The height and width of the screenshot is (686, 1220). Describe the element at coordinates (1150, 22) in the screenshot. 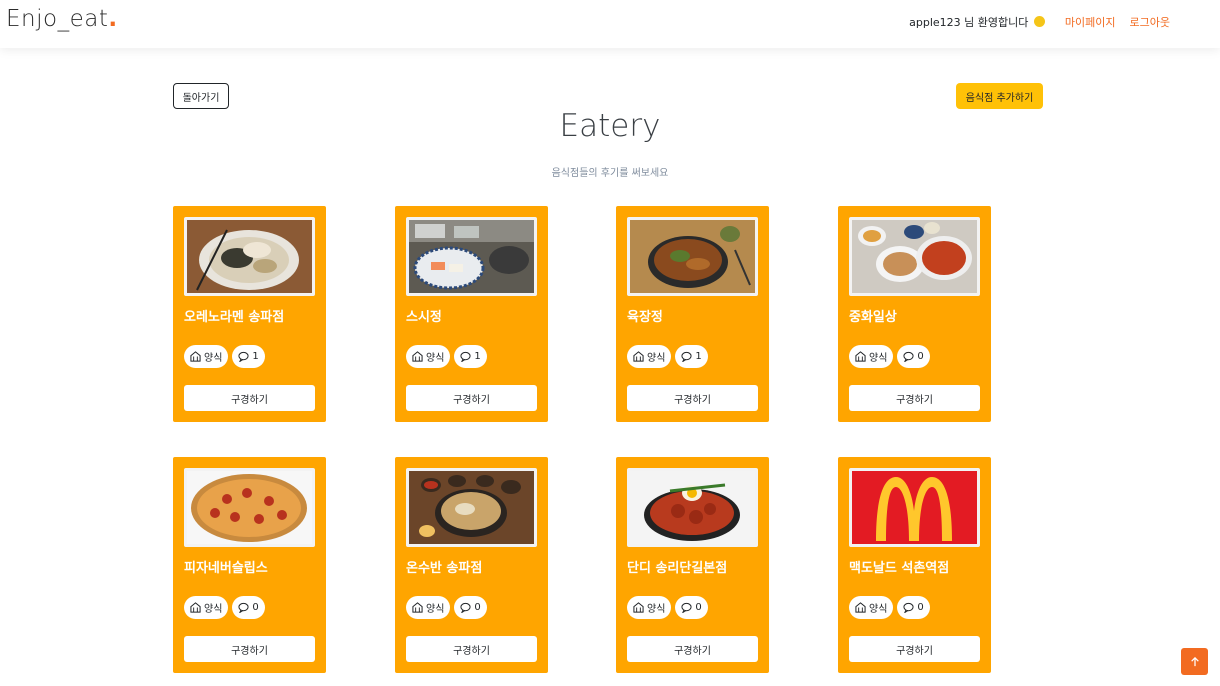

I see `logout-link: 로그아웃` at that location.